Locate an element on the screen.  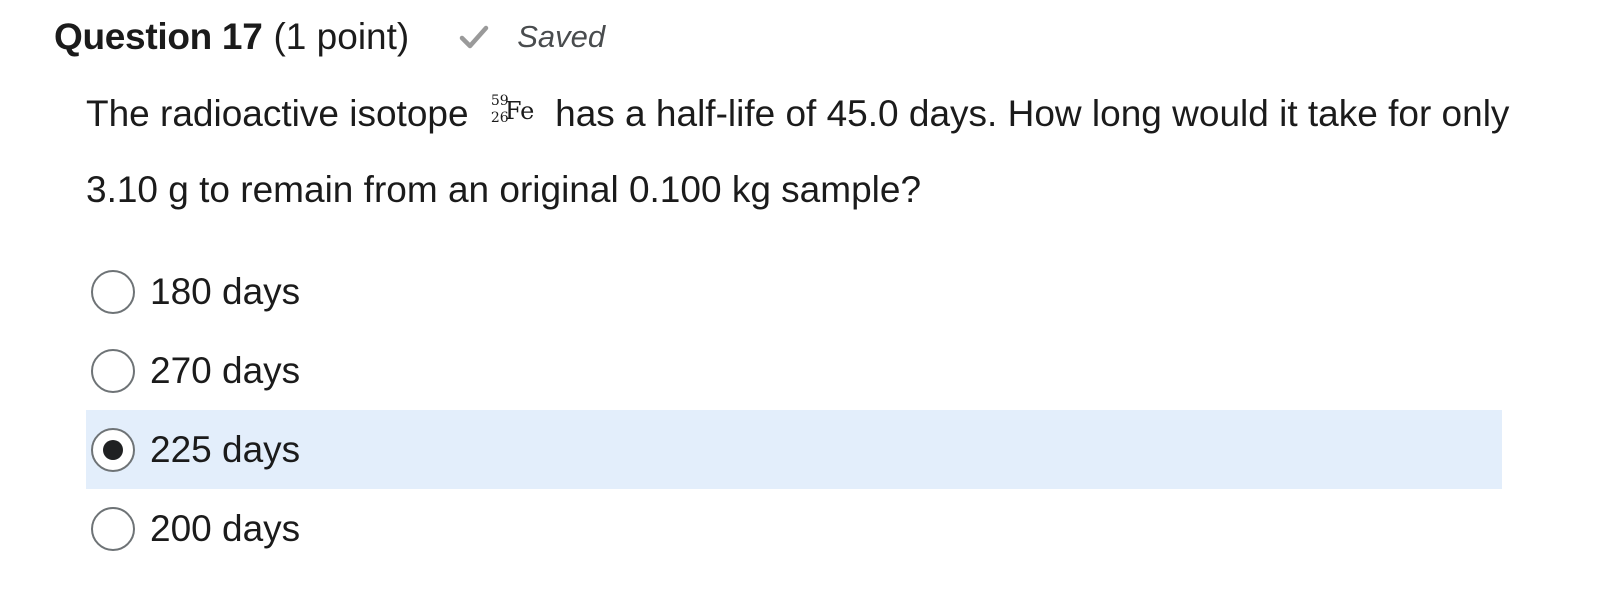
checkmark-icon is located at coordinates (474, 37).